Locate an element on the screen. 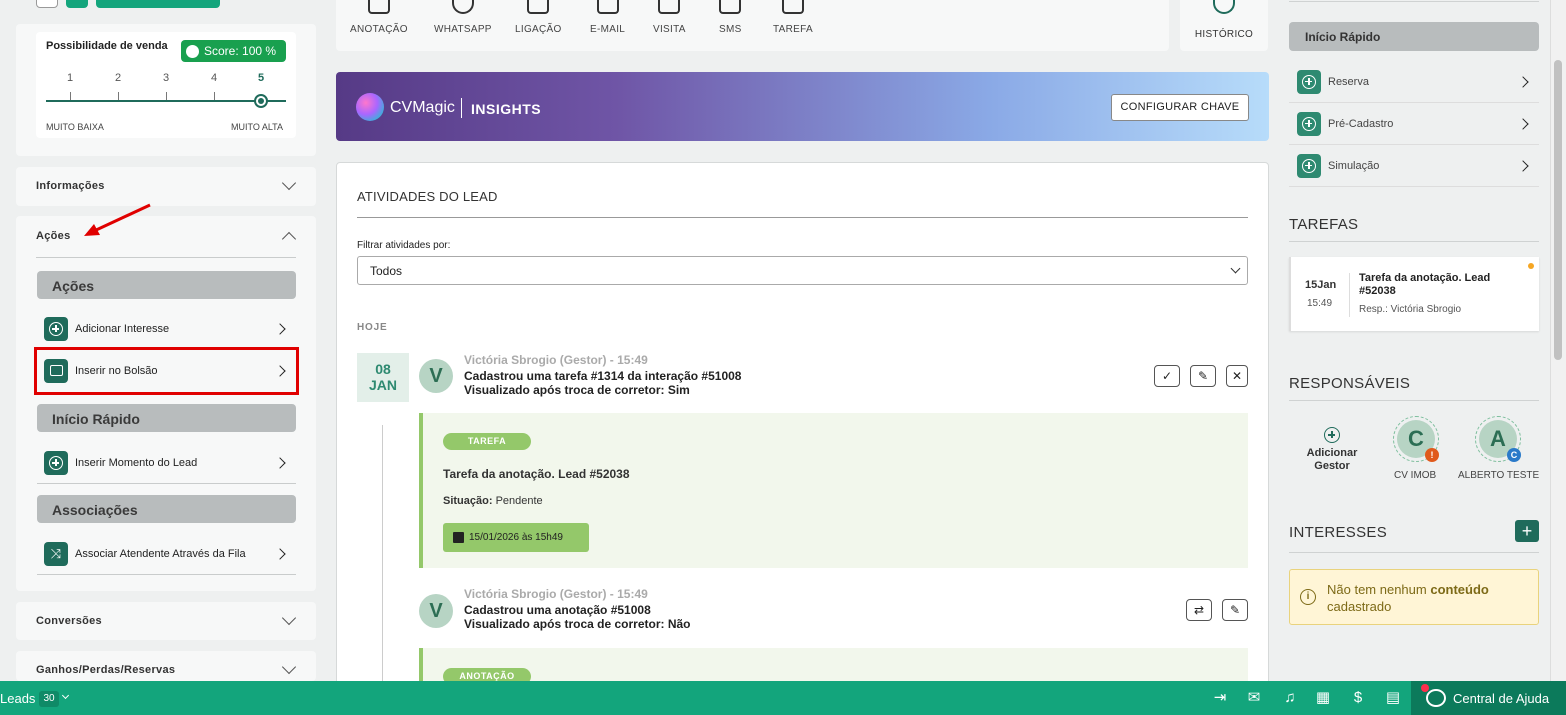 This screenshot has width=1566, height=715. scrollbar-thumb is located at coordinates (1558, 210).